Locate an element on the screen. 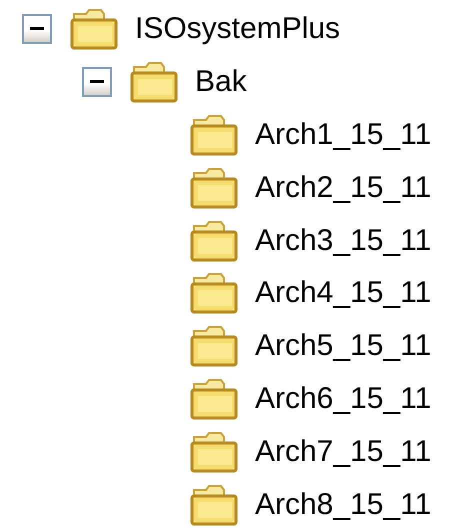  folder-label: ISOsystemPlus is located at coordinates (237, 29).